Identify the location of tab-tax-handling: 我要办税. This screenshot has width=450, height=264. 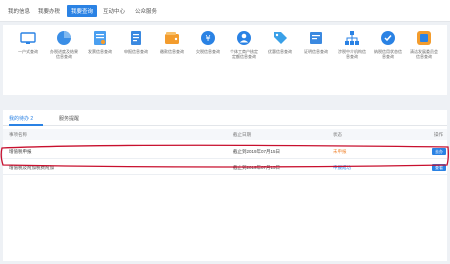
(49, 11).